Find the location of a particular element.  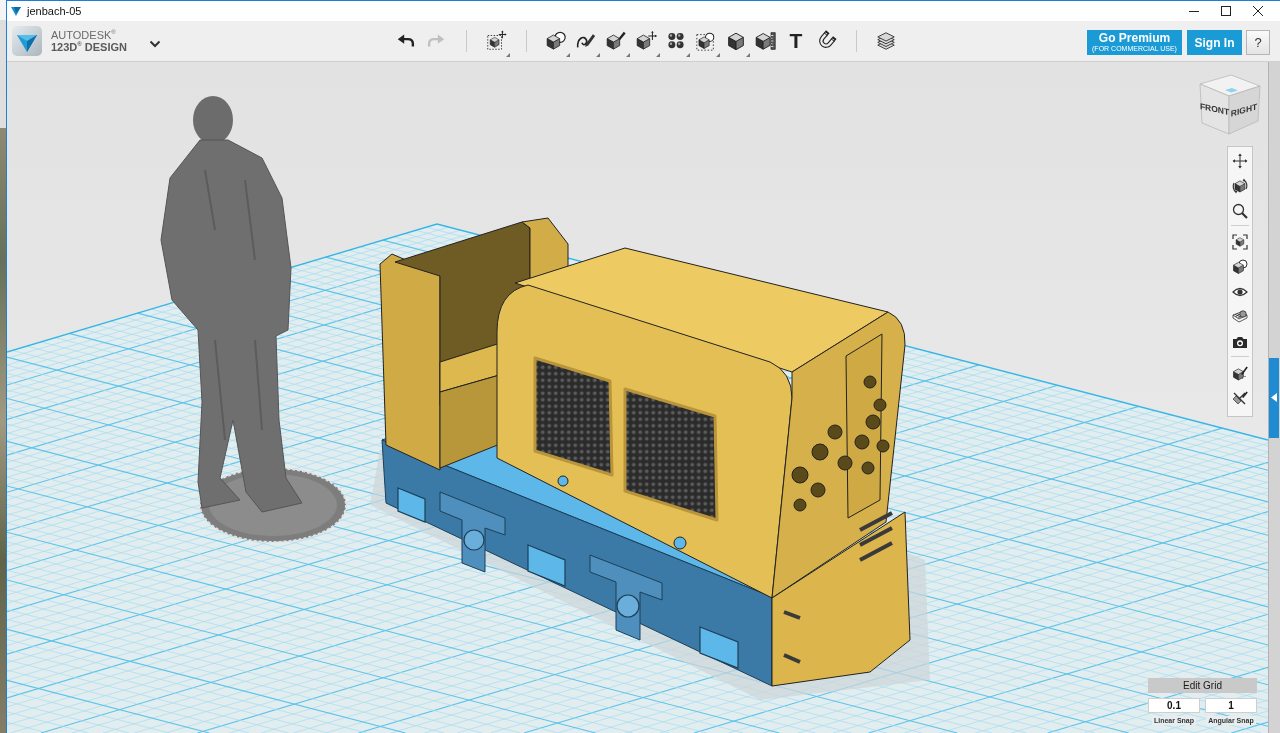

orbit-icon is located at coordinates (1240, 185).